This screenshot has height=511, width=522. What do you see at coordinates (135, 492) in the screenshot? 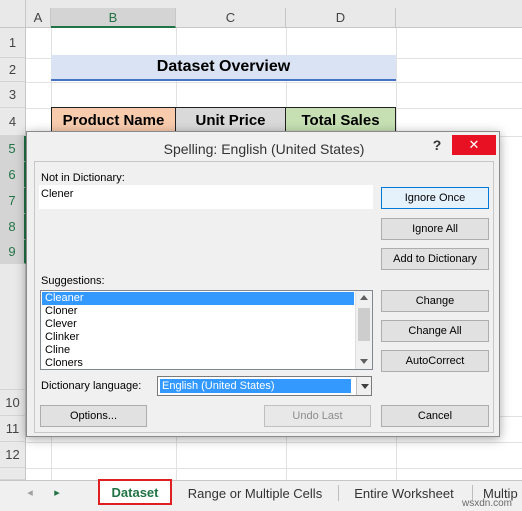
I see `tab-dataset: Dataset` at bounding box center [135, 492].